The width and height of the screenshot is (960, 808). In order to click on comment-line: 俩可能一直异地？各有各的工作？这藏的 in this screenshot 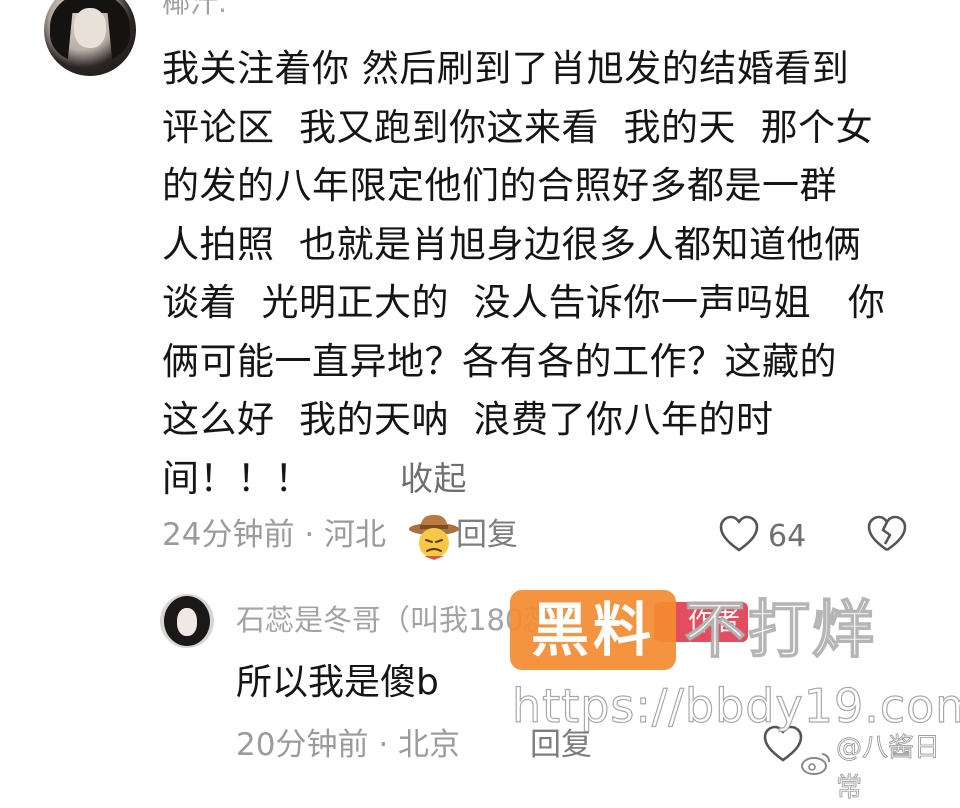, I will do `click(499, 361)`.